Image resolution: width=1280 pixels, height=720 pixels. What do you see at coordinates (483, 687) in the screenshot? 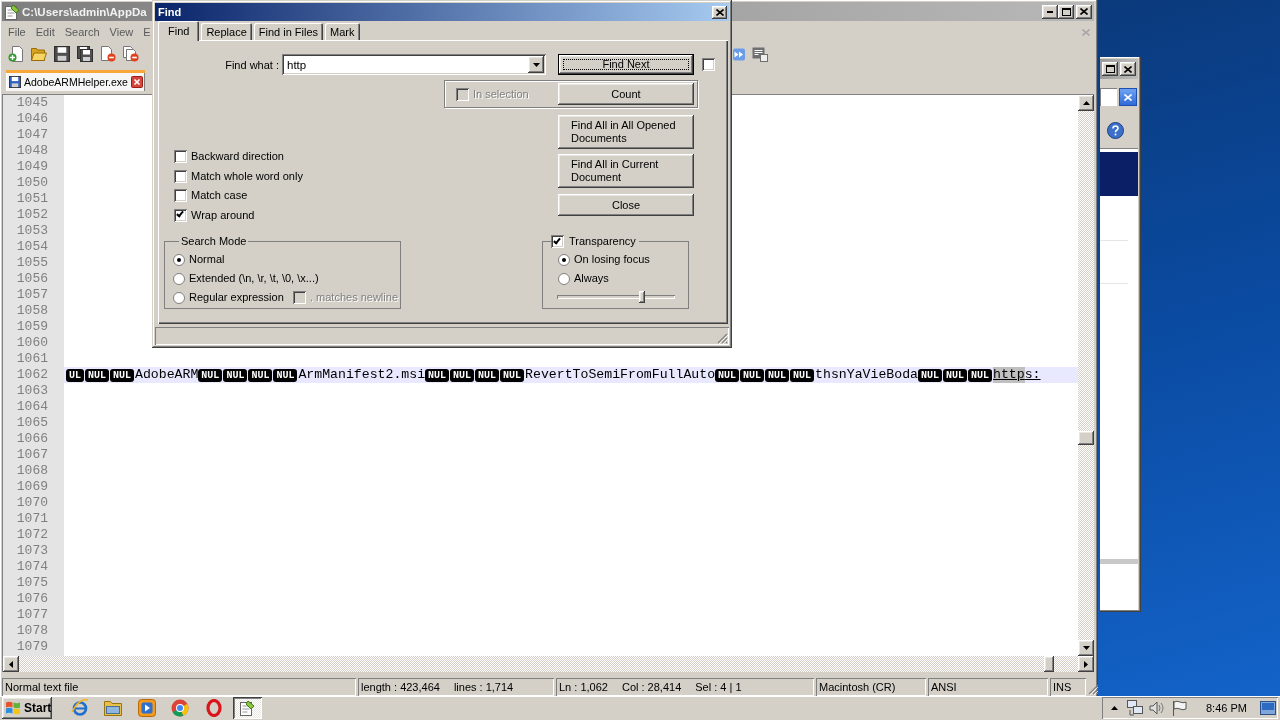
I see `status-text: lines : 1,714` at bounding box center [483, 687].